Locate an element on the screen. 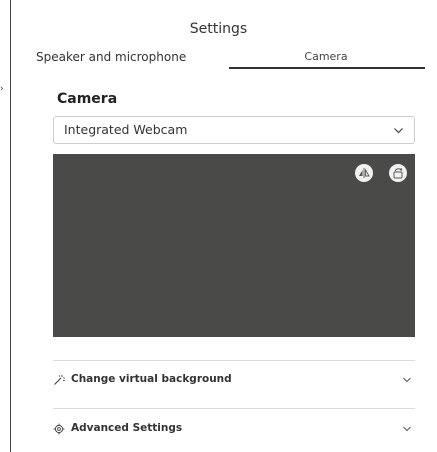 The image size is (437, 452). window-title: Settings is located at coordinates (218, 29).